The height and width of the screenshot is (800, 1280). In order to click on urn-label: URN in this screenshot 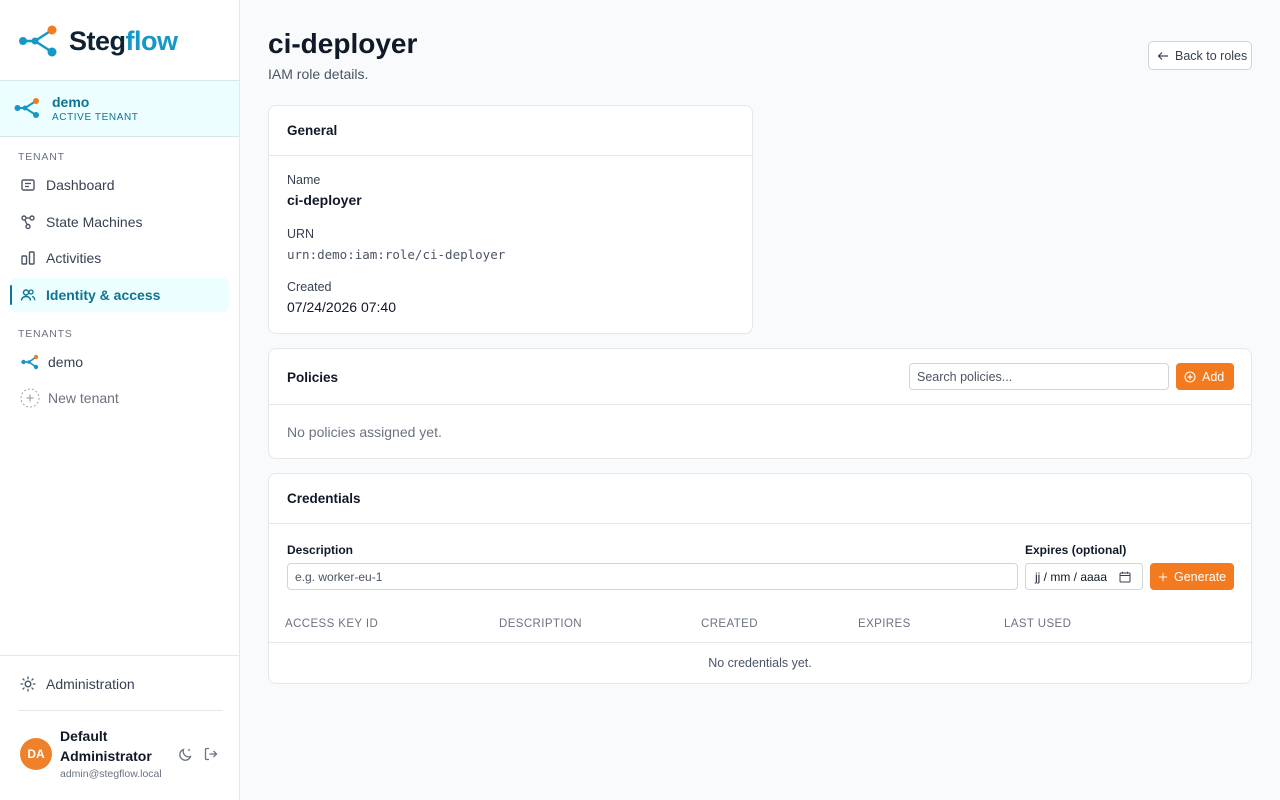, I will do `click(301, 234)`.